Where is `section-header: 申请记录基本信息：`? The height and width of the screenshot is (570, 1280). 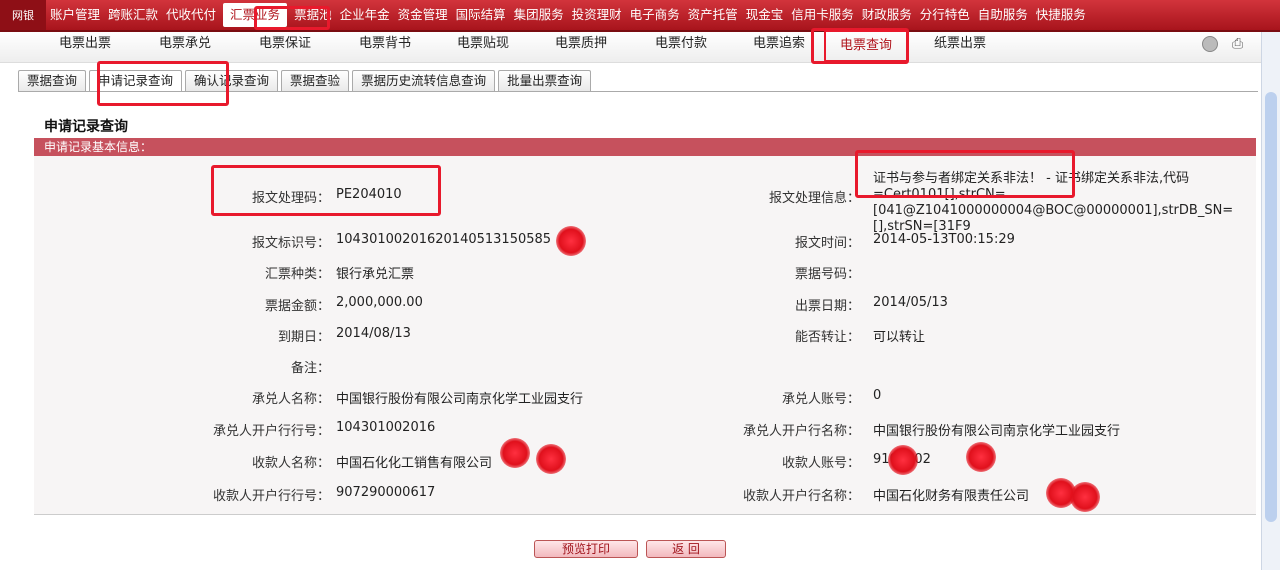
section-header: 申请记录基本信息： is located at coordinates (645, 147).